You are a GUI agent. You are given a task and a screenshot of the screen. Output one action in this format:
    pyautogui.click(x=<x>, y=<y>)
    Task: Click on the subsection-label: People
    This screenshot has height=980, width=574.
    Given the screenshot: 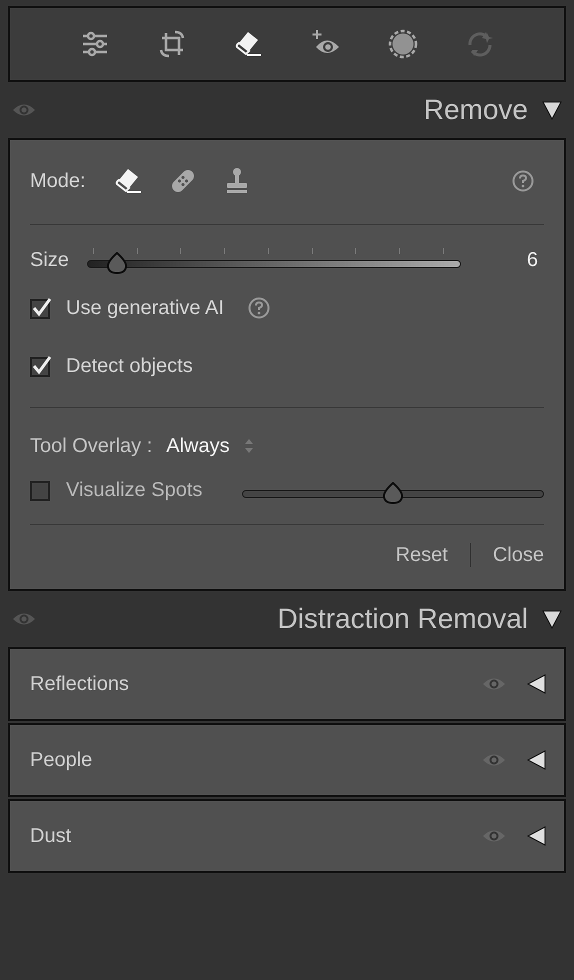 What is the action you would take?
    pyautogui.click(x=61, y=760)
    